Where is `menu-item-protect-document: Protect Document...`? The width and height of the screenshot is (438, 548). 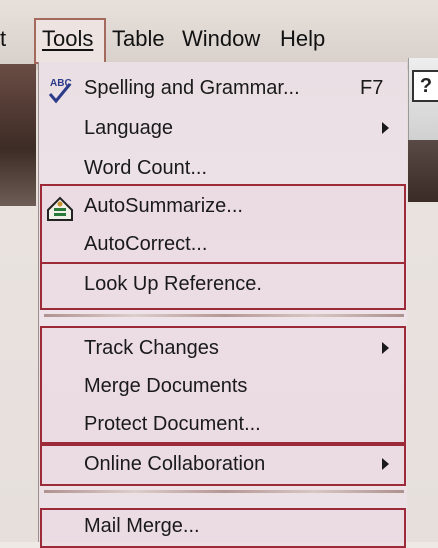
menu-item-protect-document: Protect Document... is located at coordinates (222, 426).